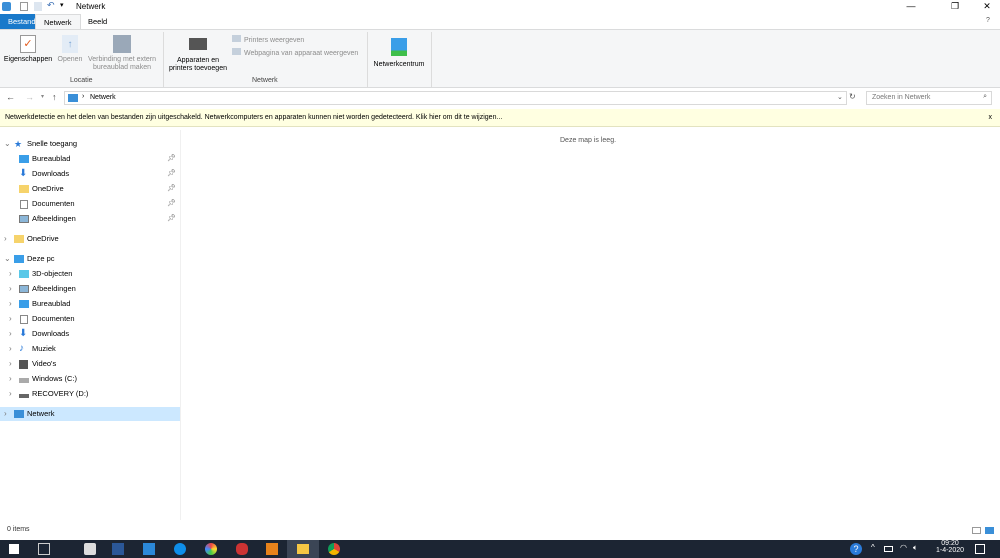 This screenshot has height=558, width=1000. What do you see at coordinates (265, 80) in the screenshot?
I see `group-label-network: Netwerk` at bounding box center [265, 80].